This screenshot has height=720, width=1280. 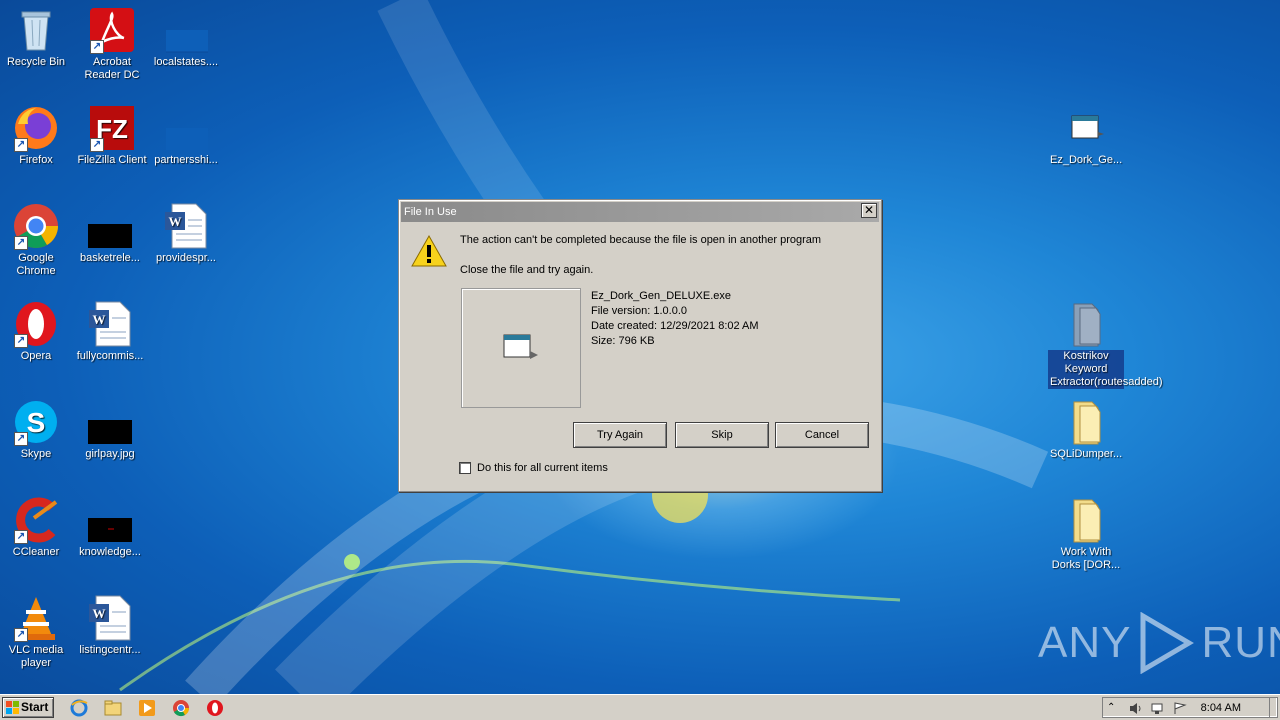 What do you see at coordinates (112, 68) in the screenshot?
I see `desktop-icon-label: Acrobat Reader DC` at bounding box center [112, 68].